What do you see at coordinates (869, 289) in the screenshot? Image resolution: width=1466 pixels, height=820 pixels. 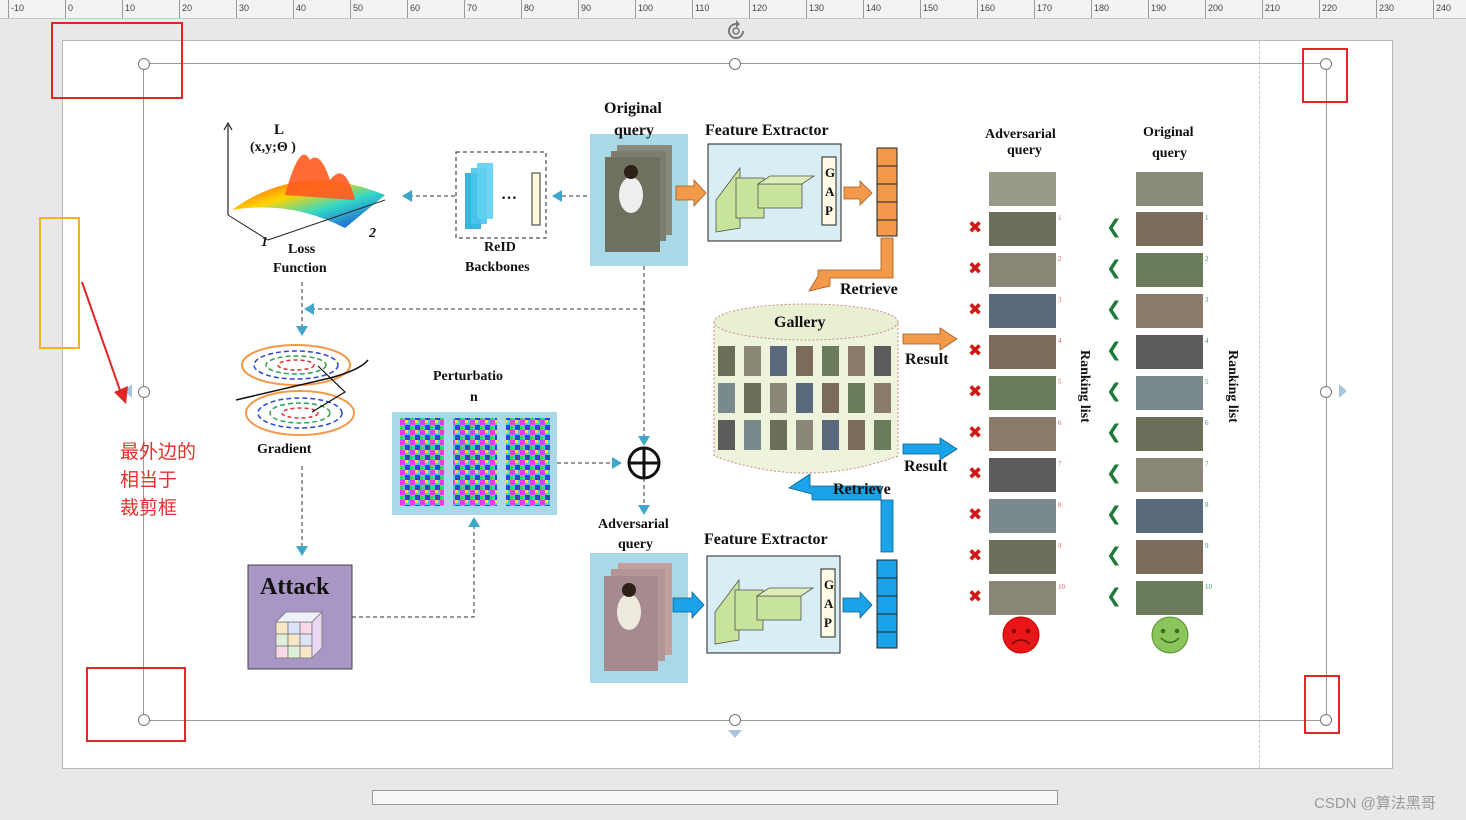 I see `retrieve-top-label: Retrieve` at bounding box center [869, 289].